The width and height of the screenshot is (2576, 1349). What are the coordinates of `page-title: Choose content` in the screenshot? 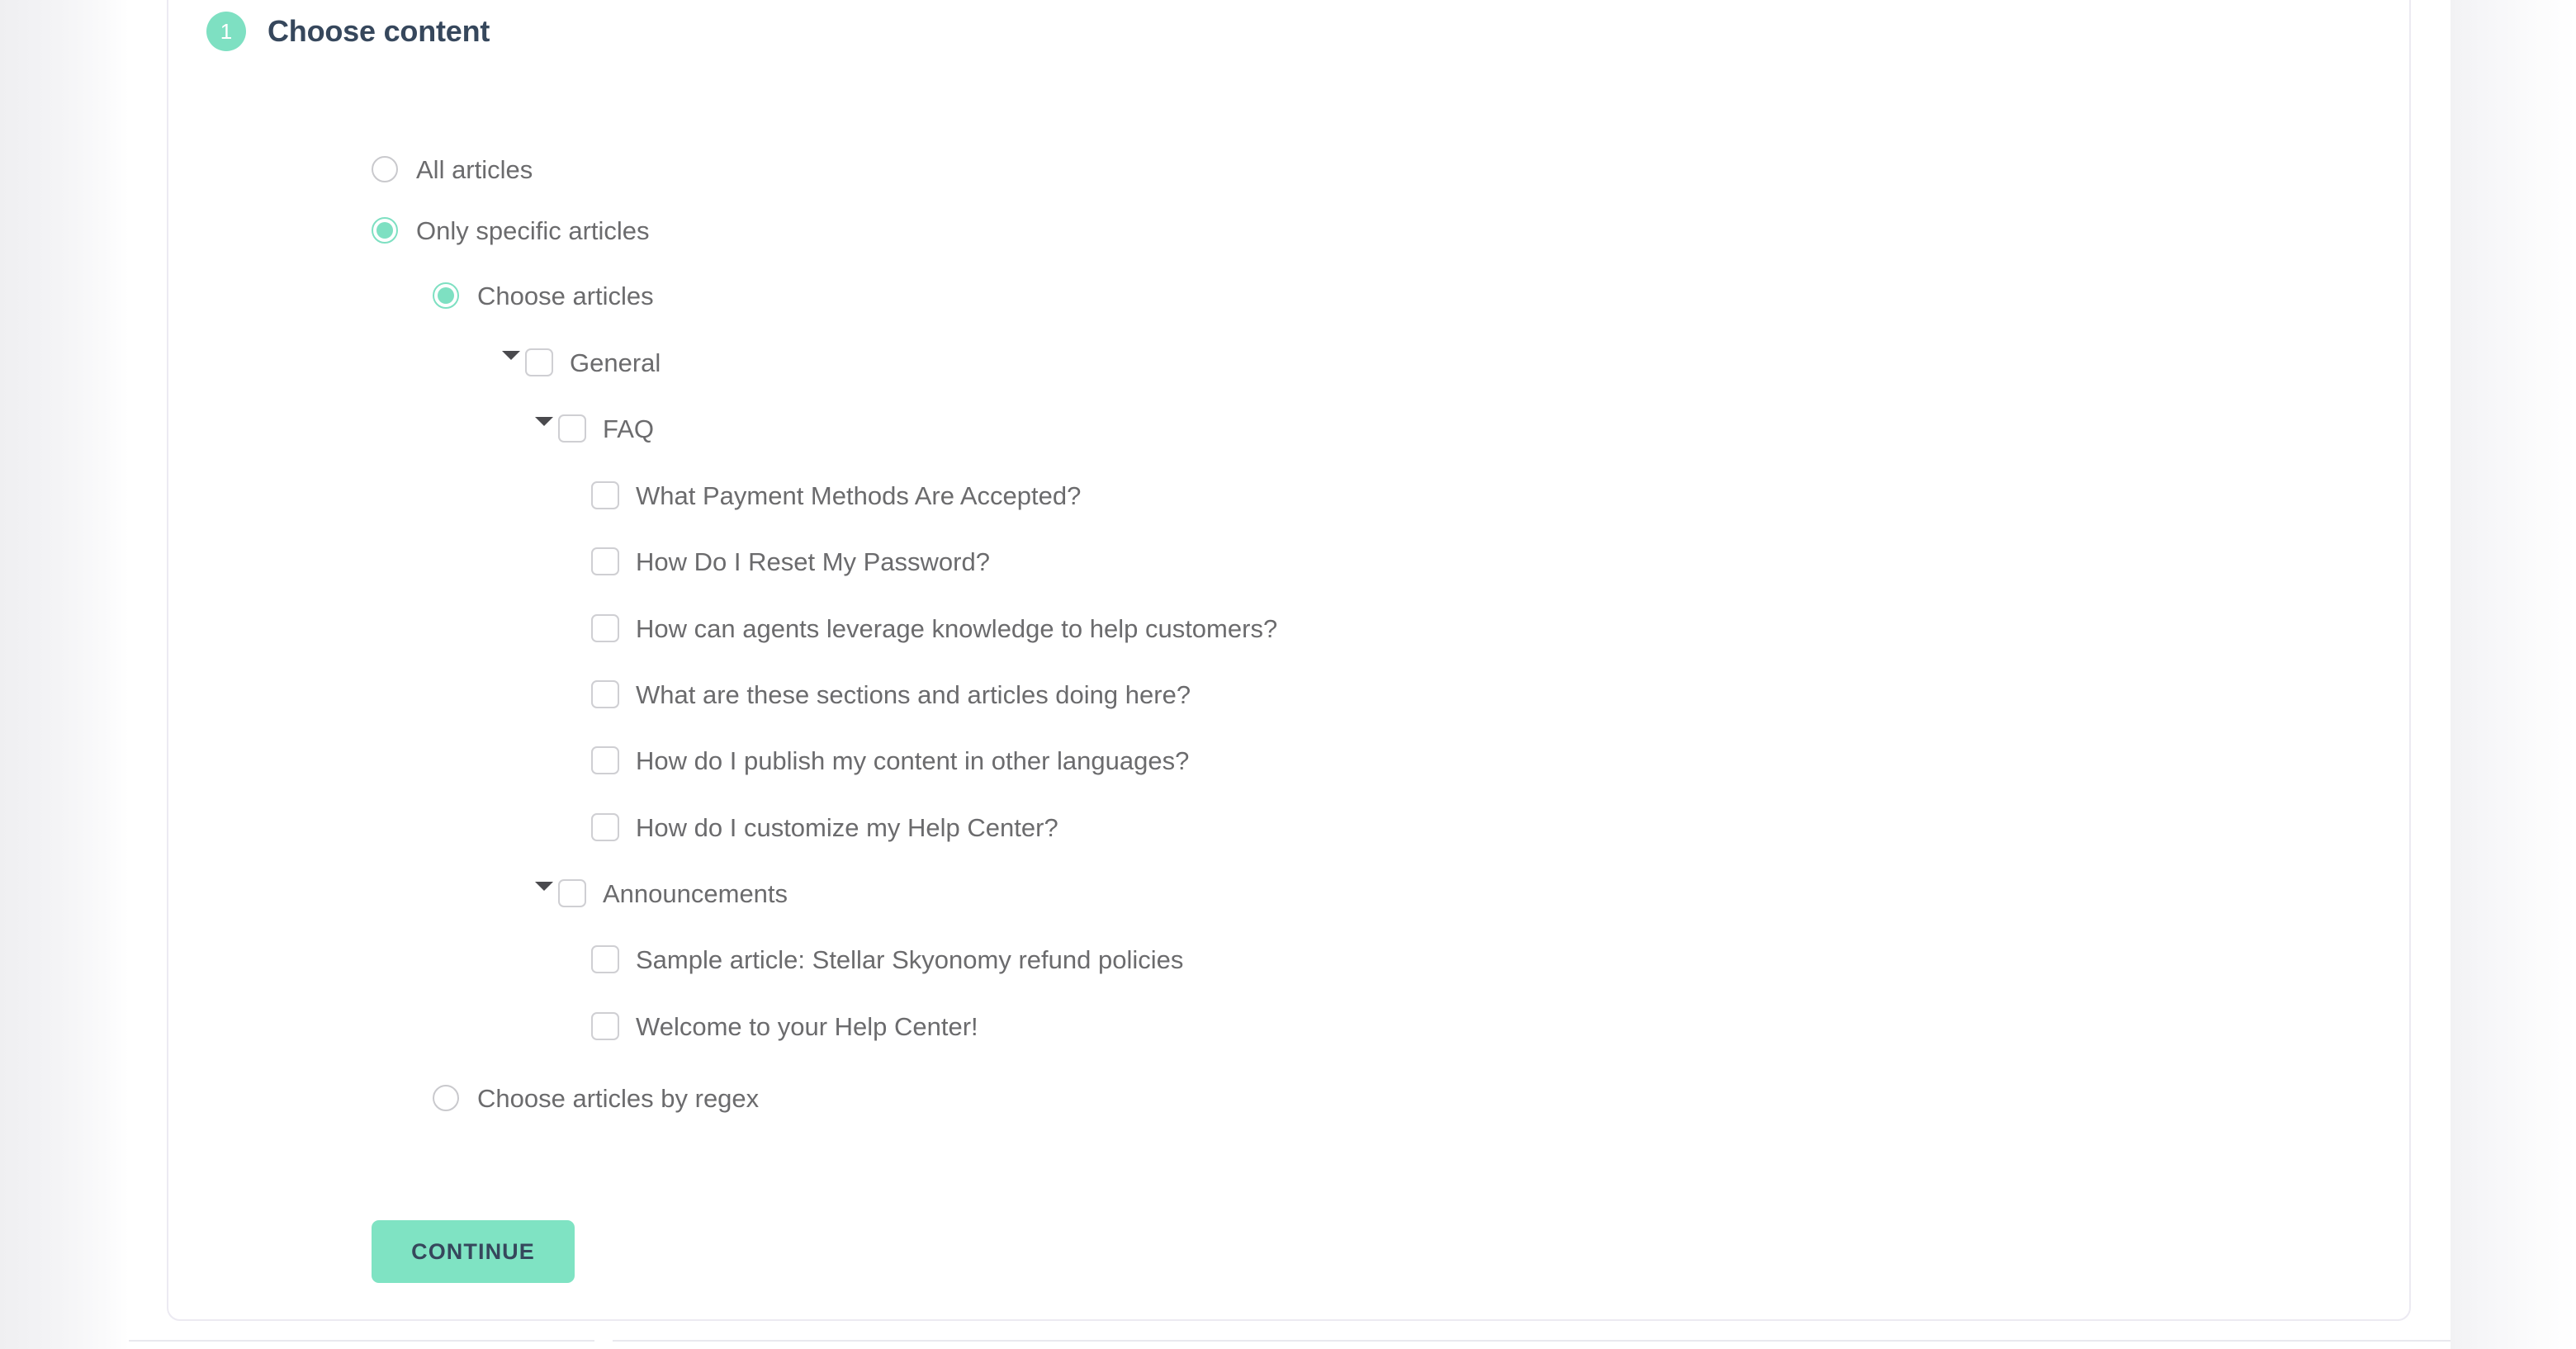 It's located at (379, 31).